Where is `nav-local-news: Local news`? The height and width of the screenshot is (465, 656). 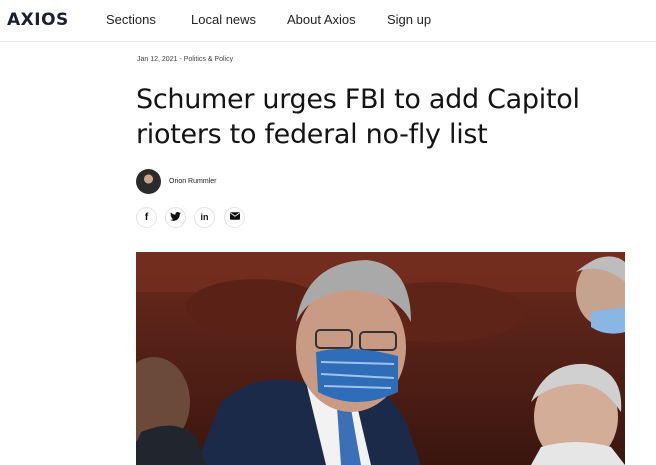
nav-local-news: Local news is located at coordinates (223, 19).